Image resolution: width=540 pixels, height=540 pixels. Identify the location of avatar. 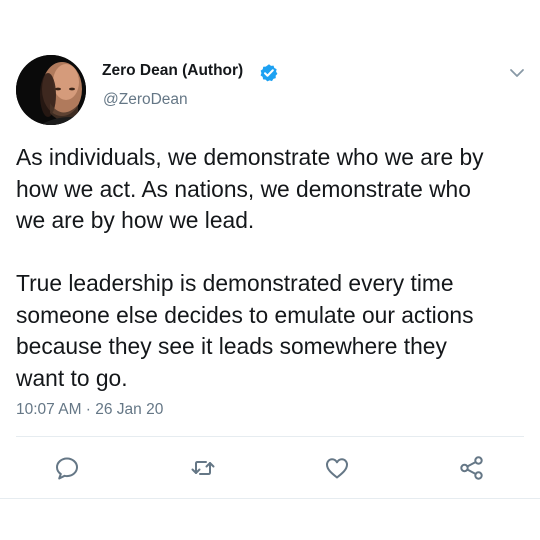
(51, 90).